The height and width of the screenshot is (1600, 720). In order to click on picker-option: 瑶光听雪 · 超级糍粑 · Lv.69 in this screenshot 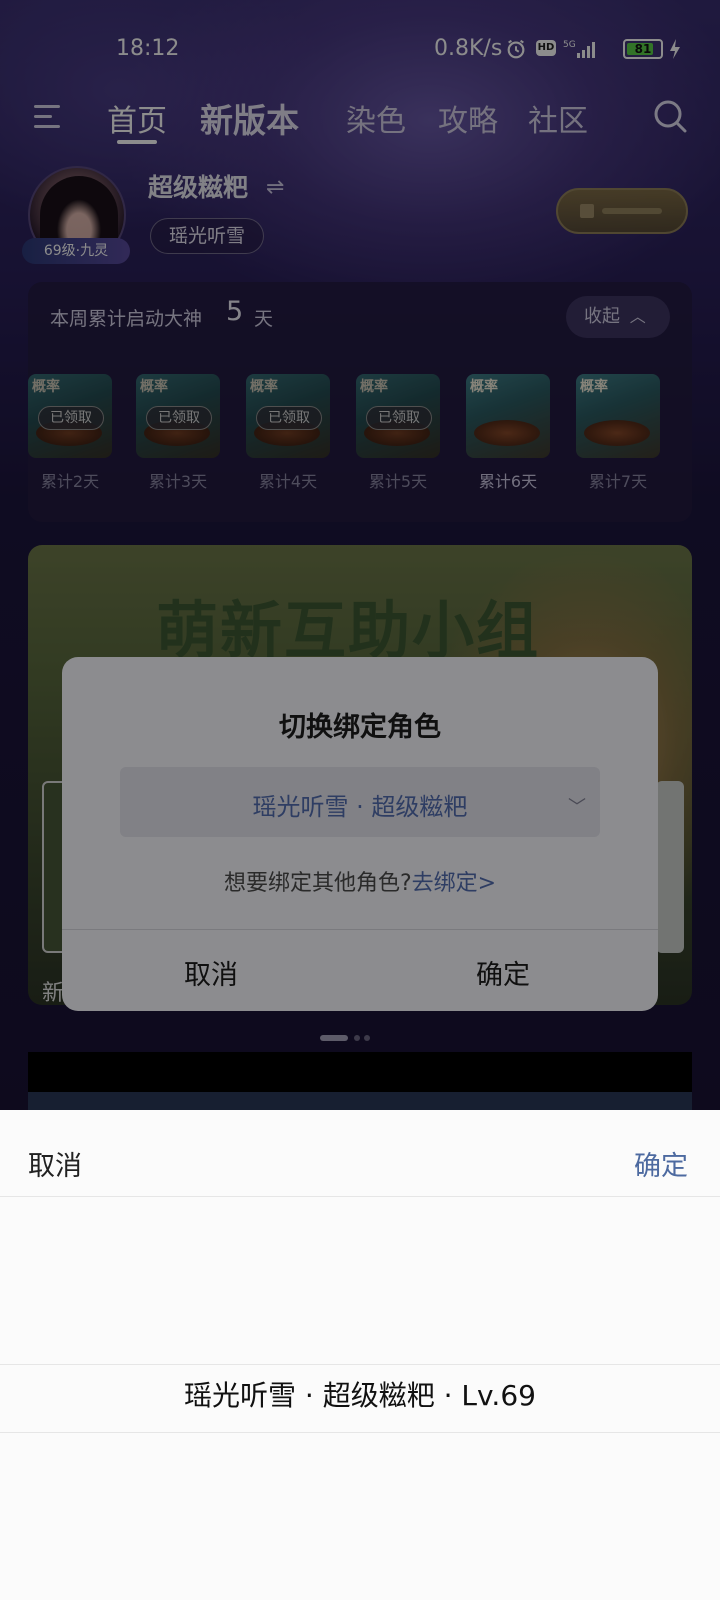, I will do `click(360, 1394)`.